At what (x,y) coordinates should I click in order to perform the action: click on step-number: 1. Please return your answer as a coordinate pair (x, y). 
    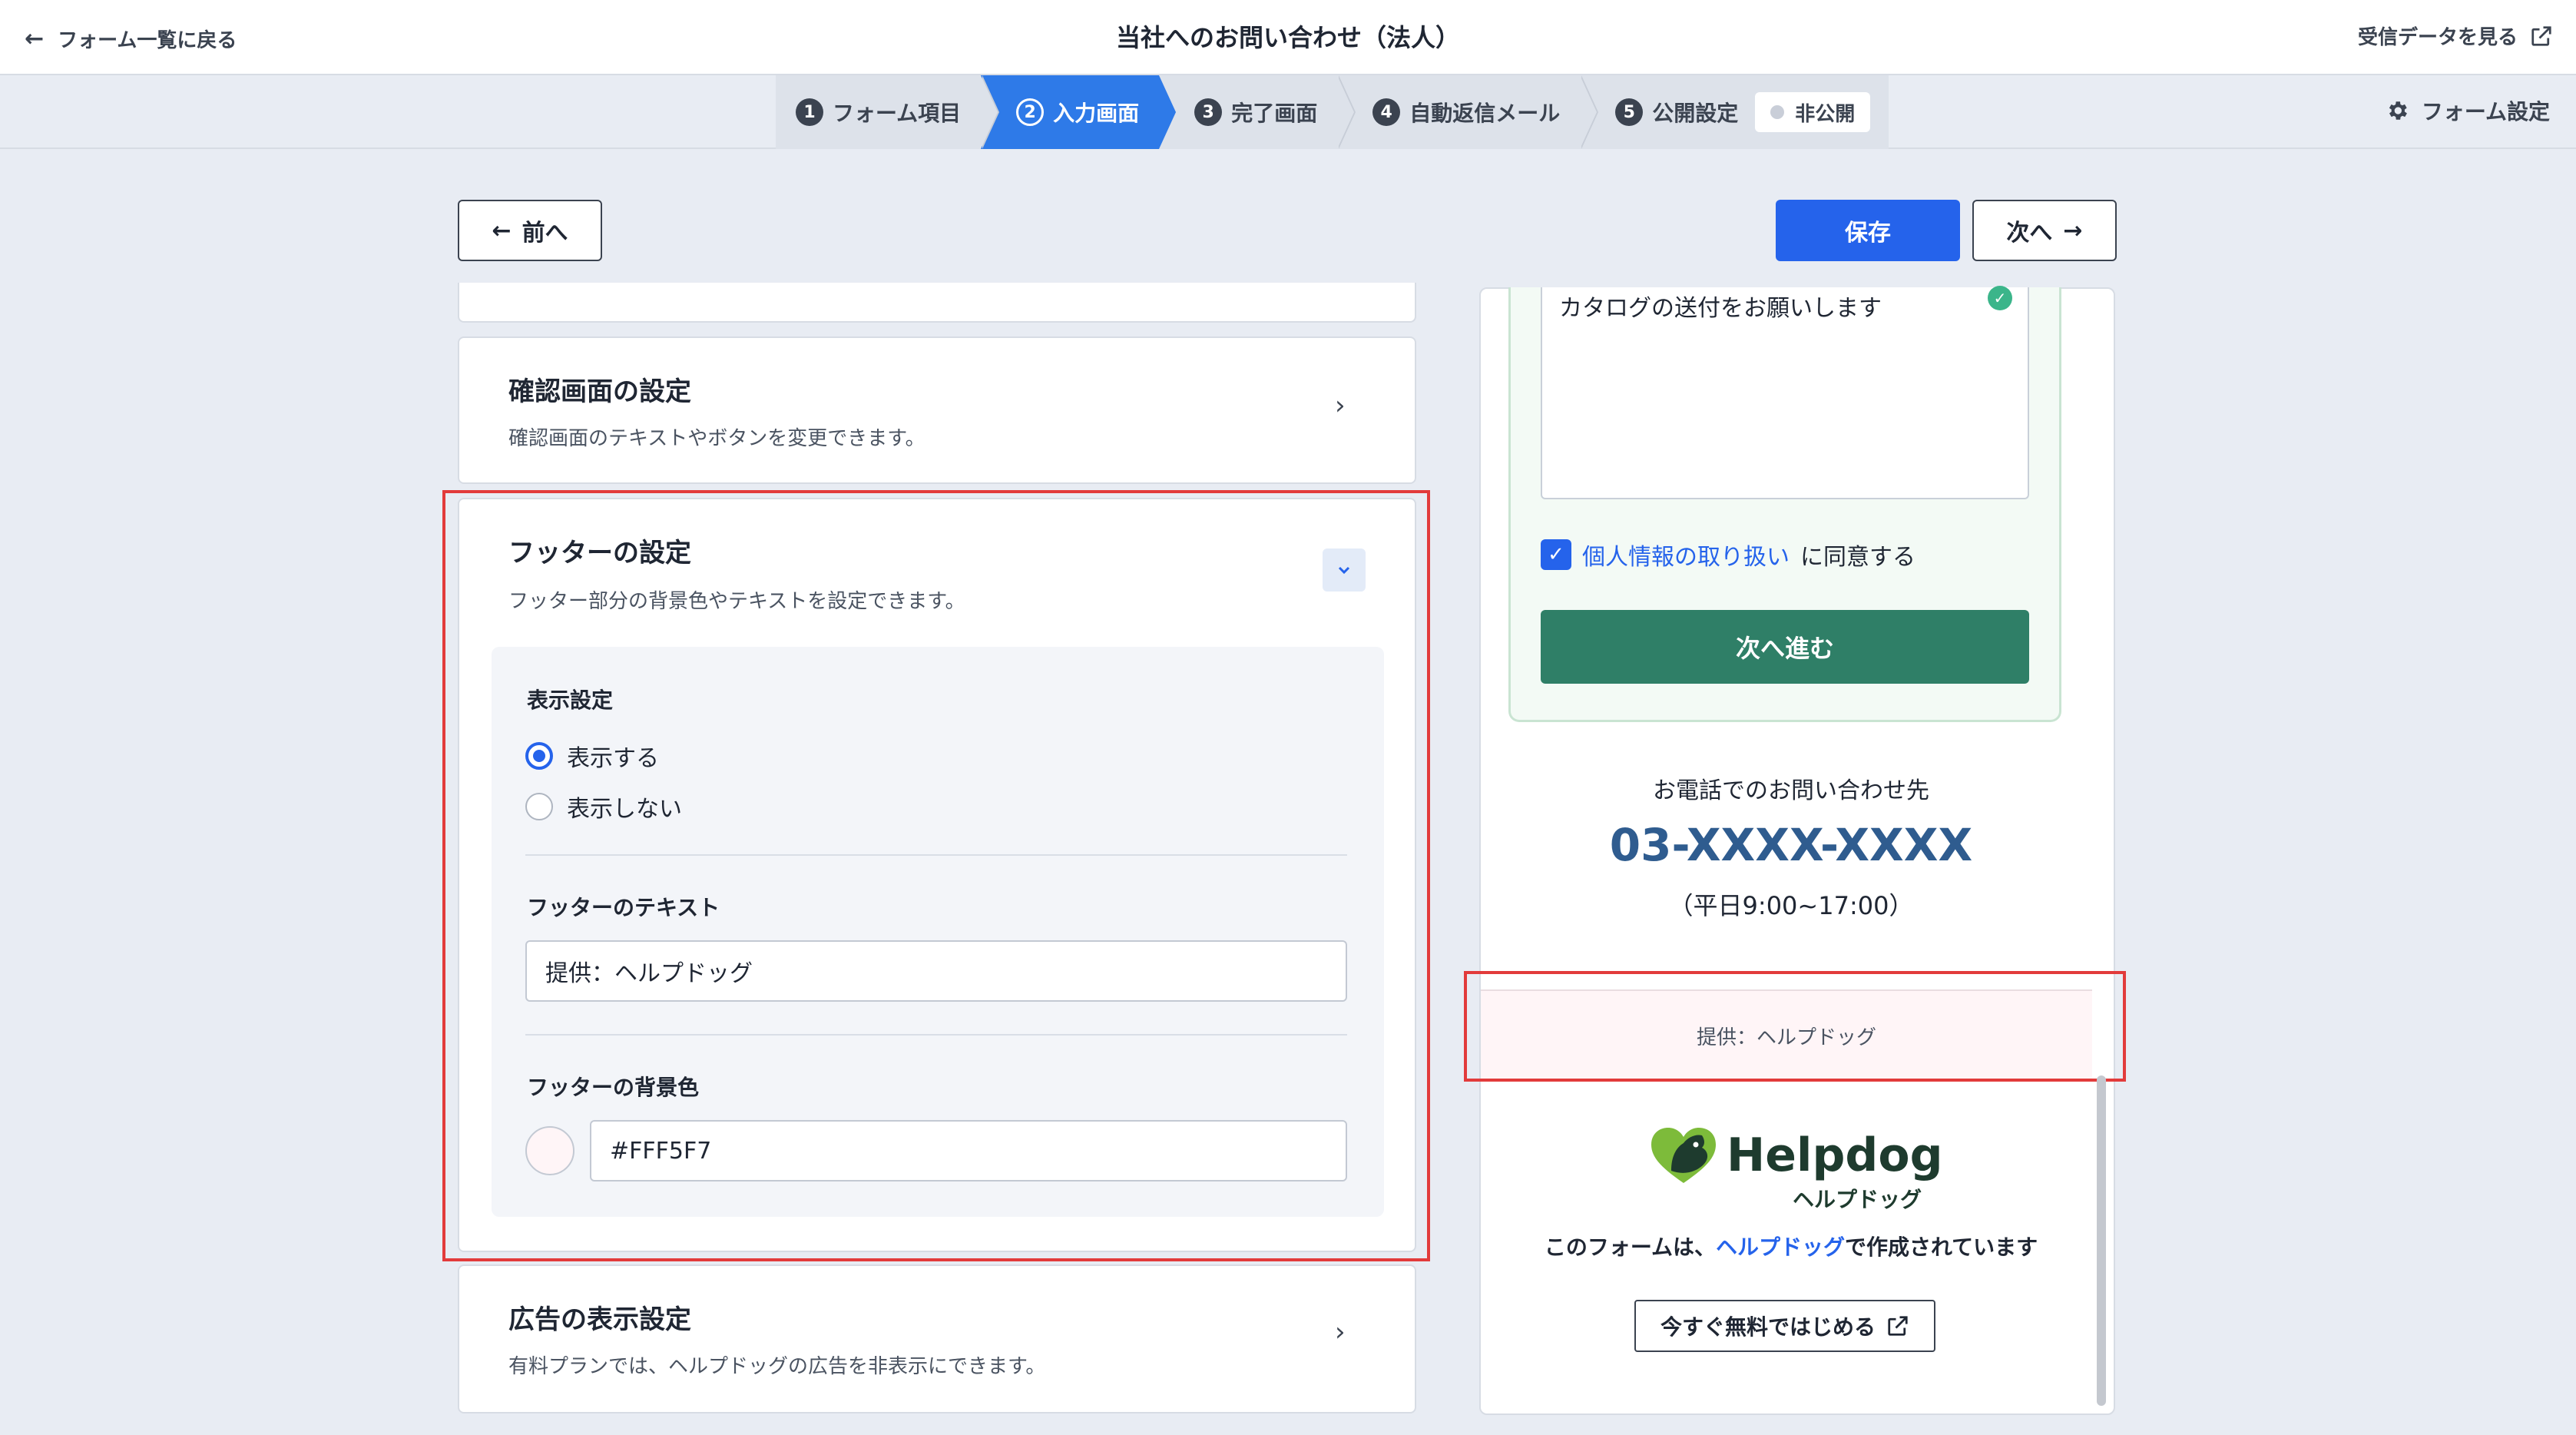
    Looking at the image, I should click on (809, 112).